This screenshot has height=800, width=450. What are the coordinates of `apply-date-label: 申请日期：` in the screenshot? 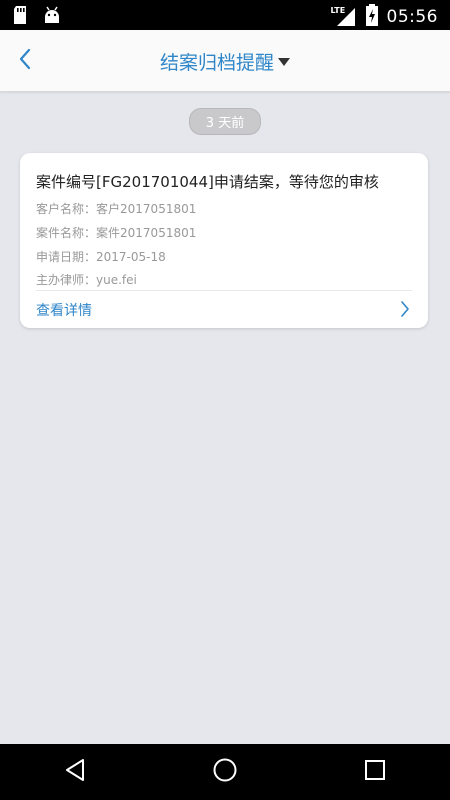 It's located at (66, 257).